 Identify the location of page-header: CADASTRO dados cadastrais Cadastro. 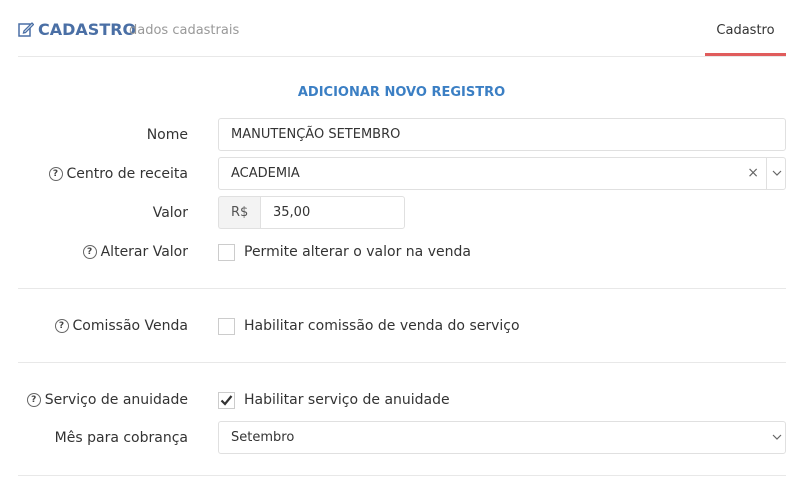
(401, 28).